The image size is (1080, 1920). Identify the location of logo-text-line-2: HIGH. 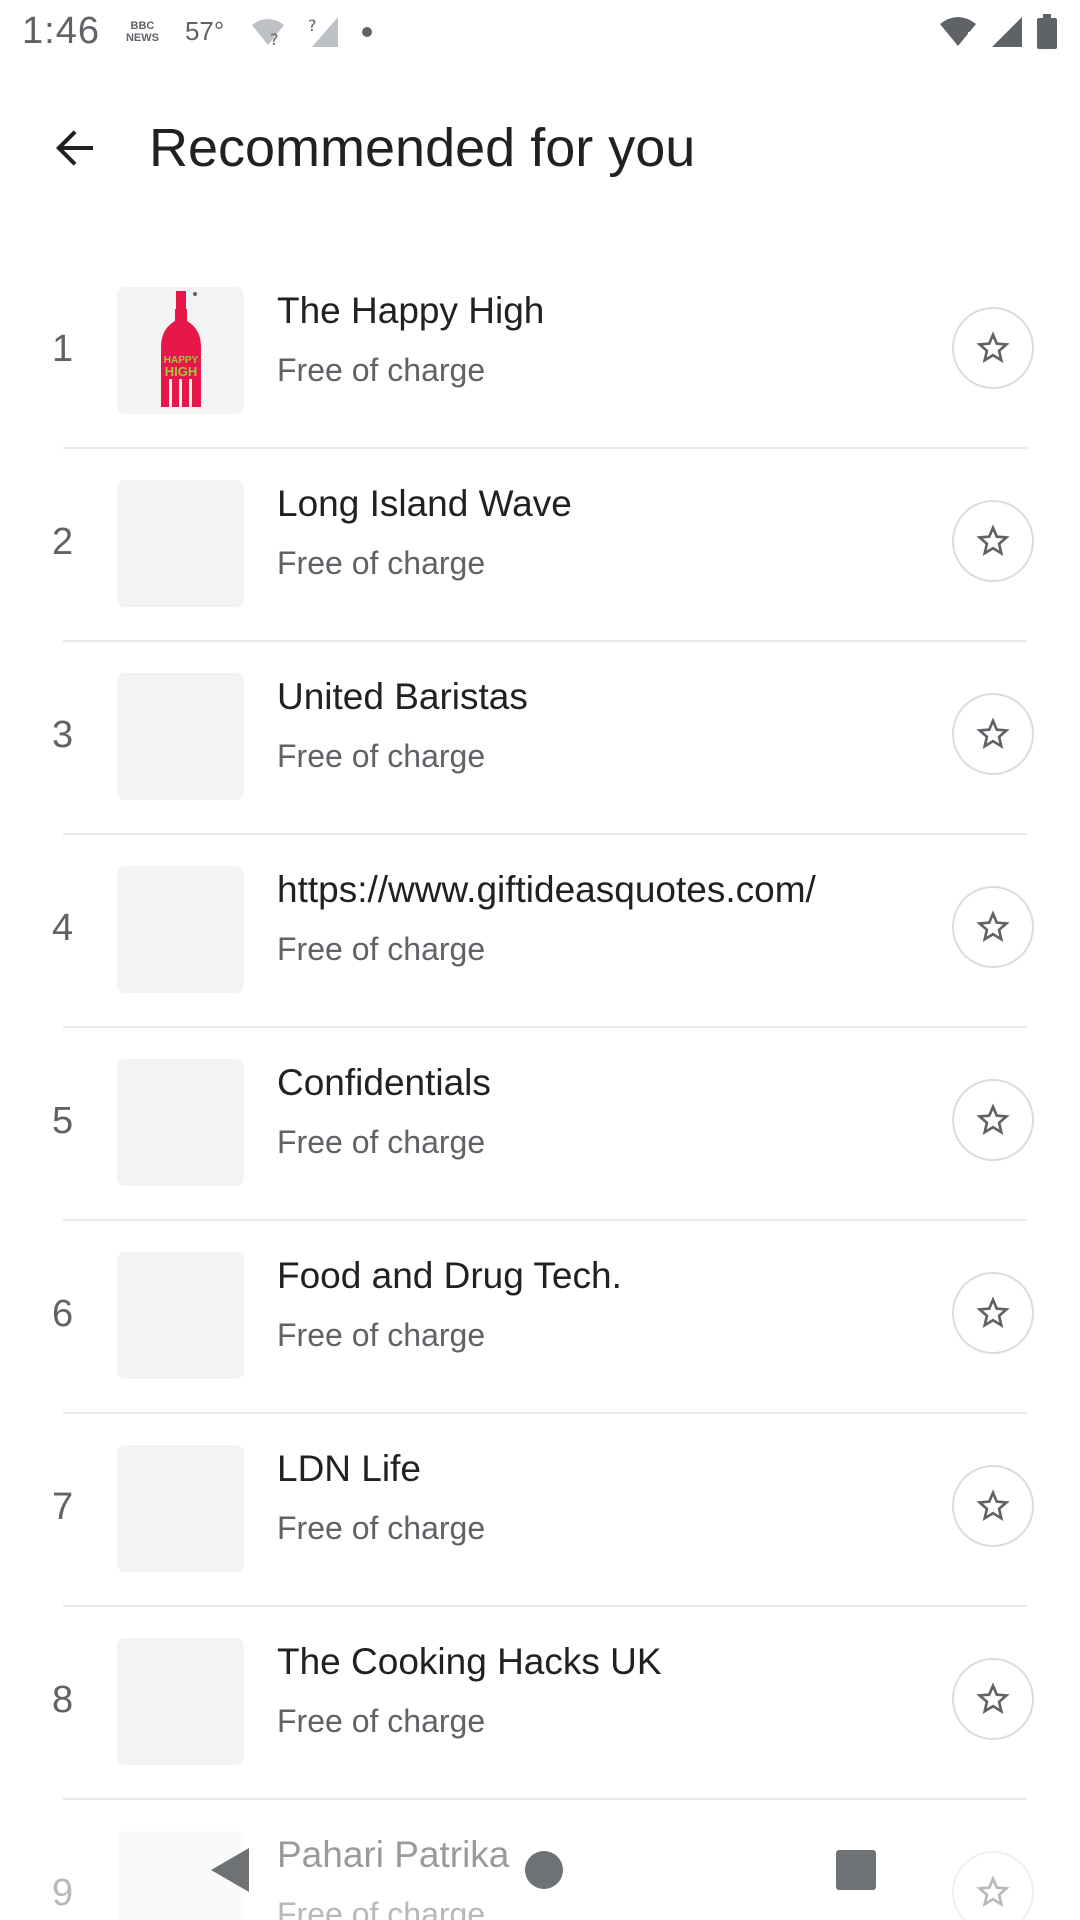
(181, 371).